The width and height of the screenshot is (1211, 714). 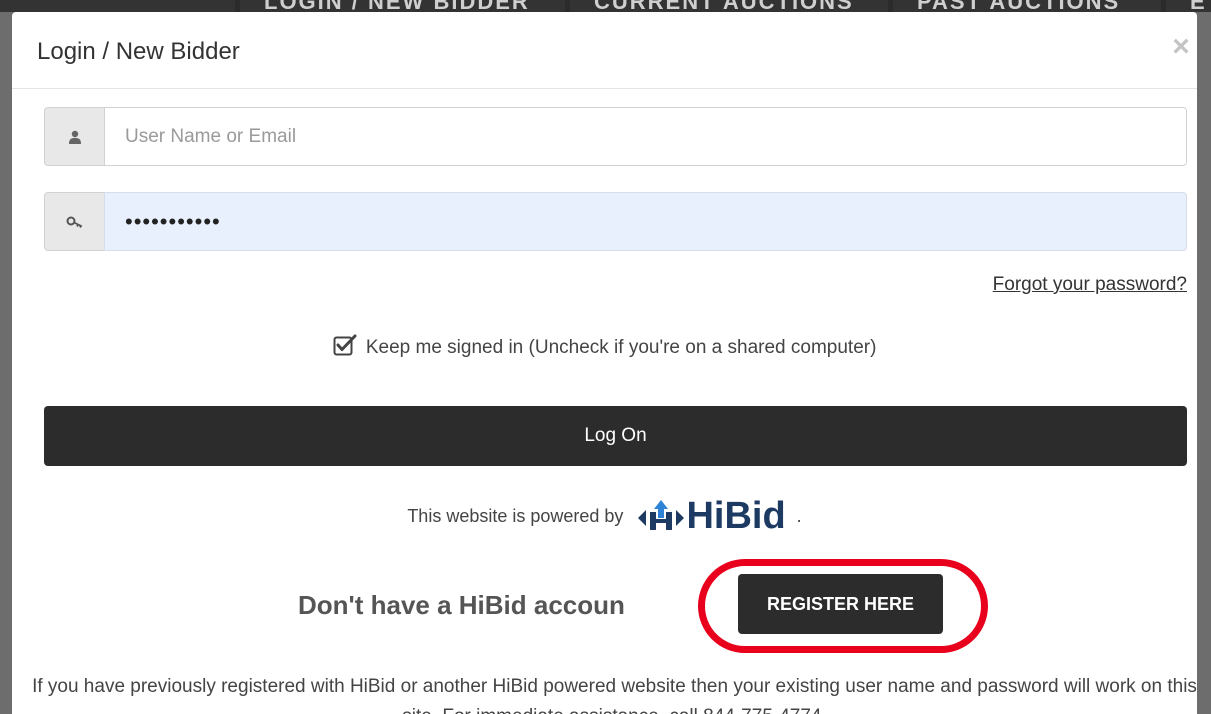 I want to click on forgot-password-link: Forgot your password?, so click(x=1090, y=285).